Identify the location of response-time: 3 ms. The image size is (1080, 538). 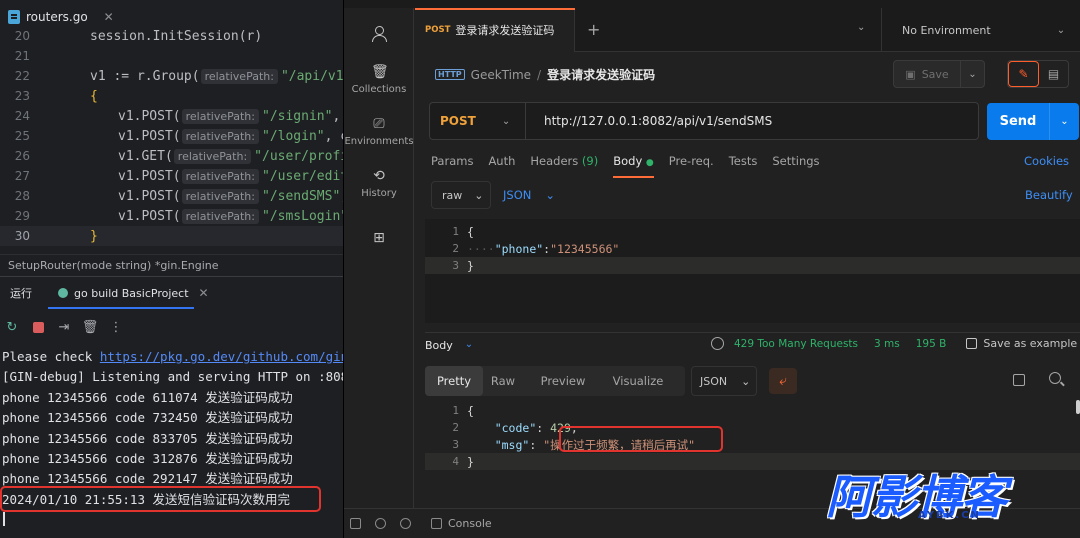
(887, 344).